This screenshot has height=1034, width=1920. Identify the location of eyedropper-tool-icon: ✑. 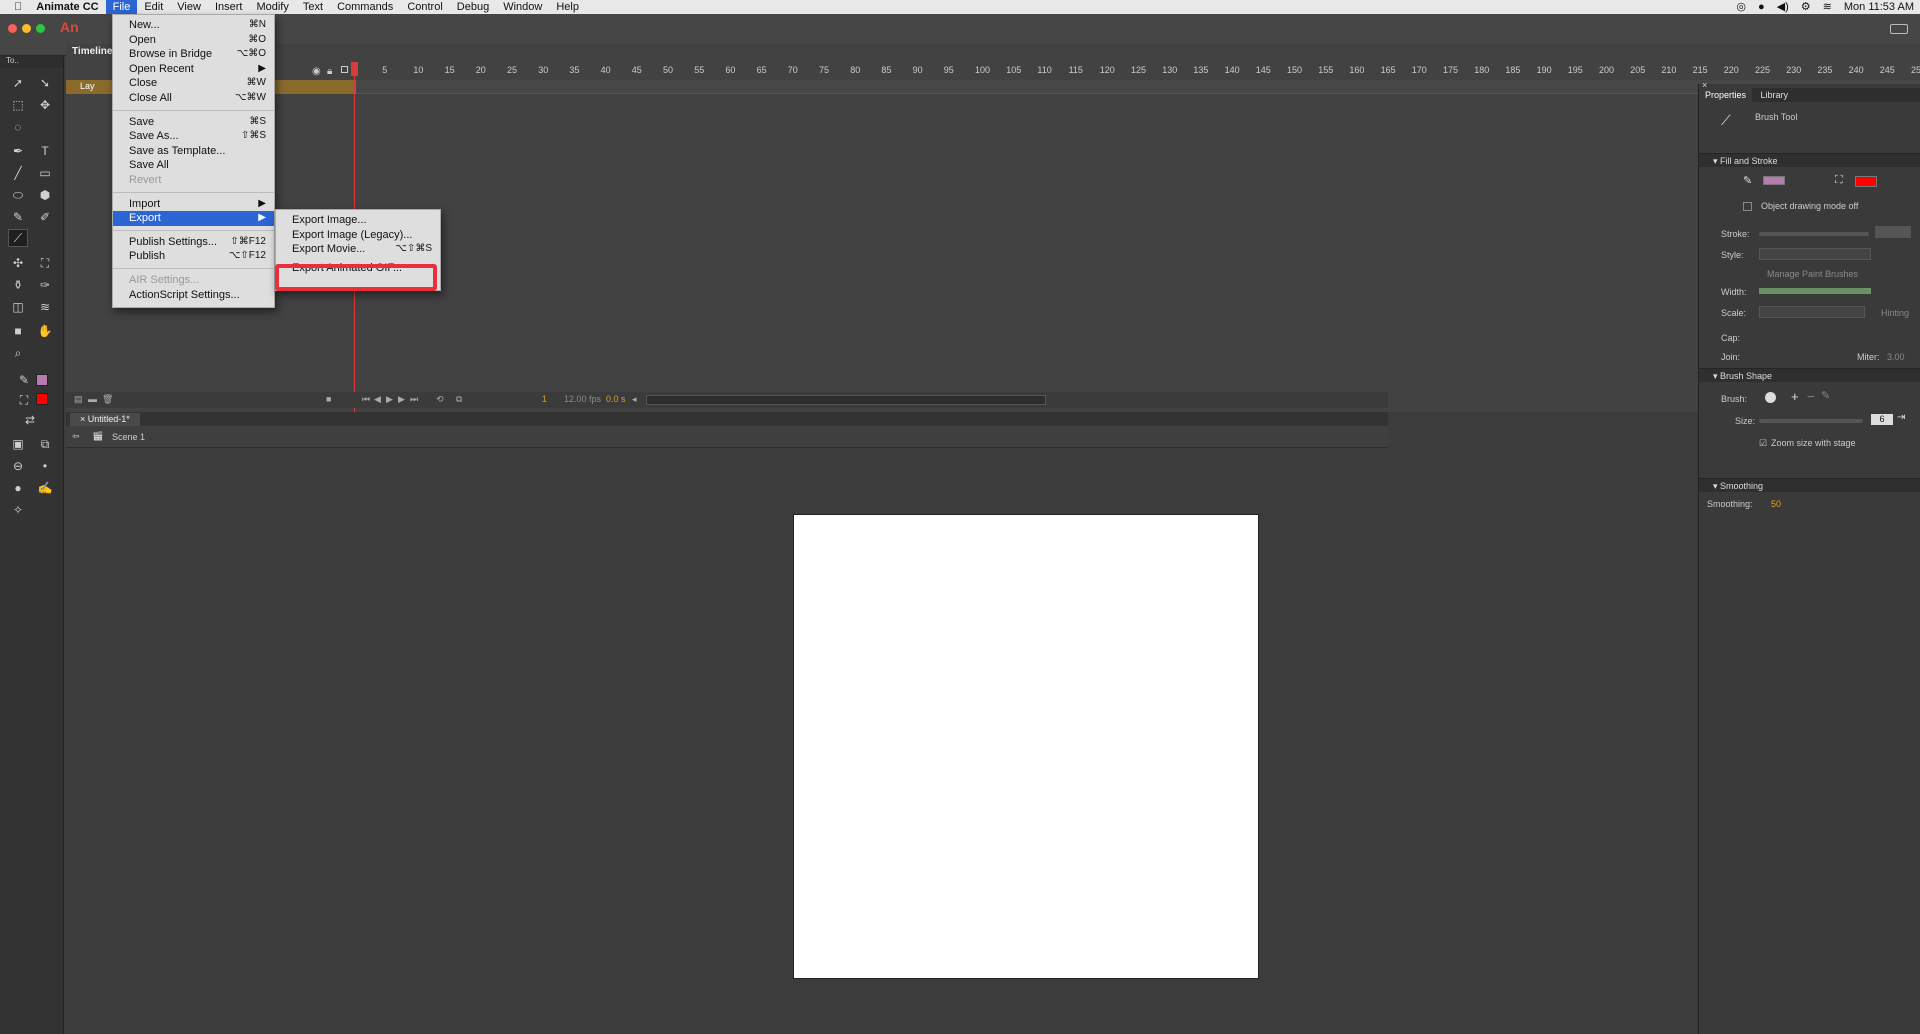
(45, 285).